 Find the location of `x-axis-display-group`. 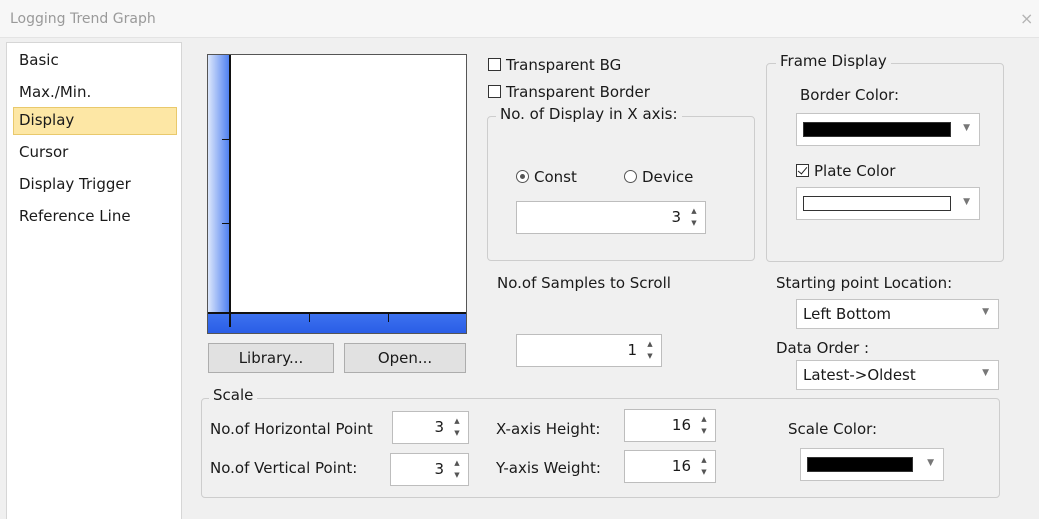

x-axis-display-group is located at coordinates (621, 188).